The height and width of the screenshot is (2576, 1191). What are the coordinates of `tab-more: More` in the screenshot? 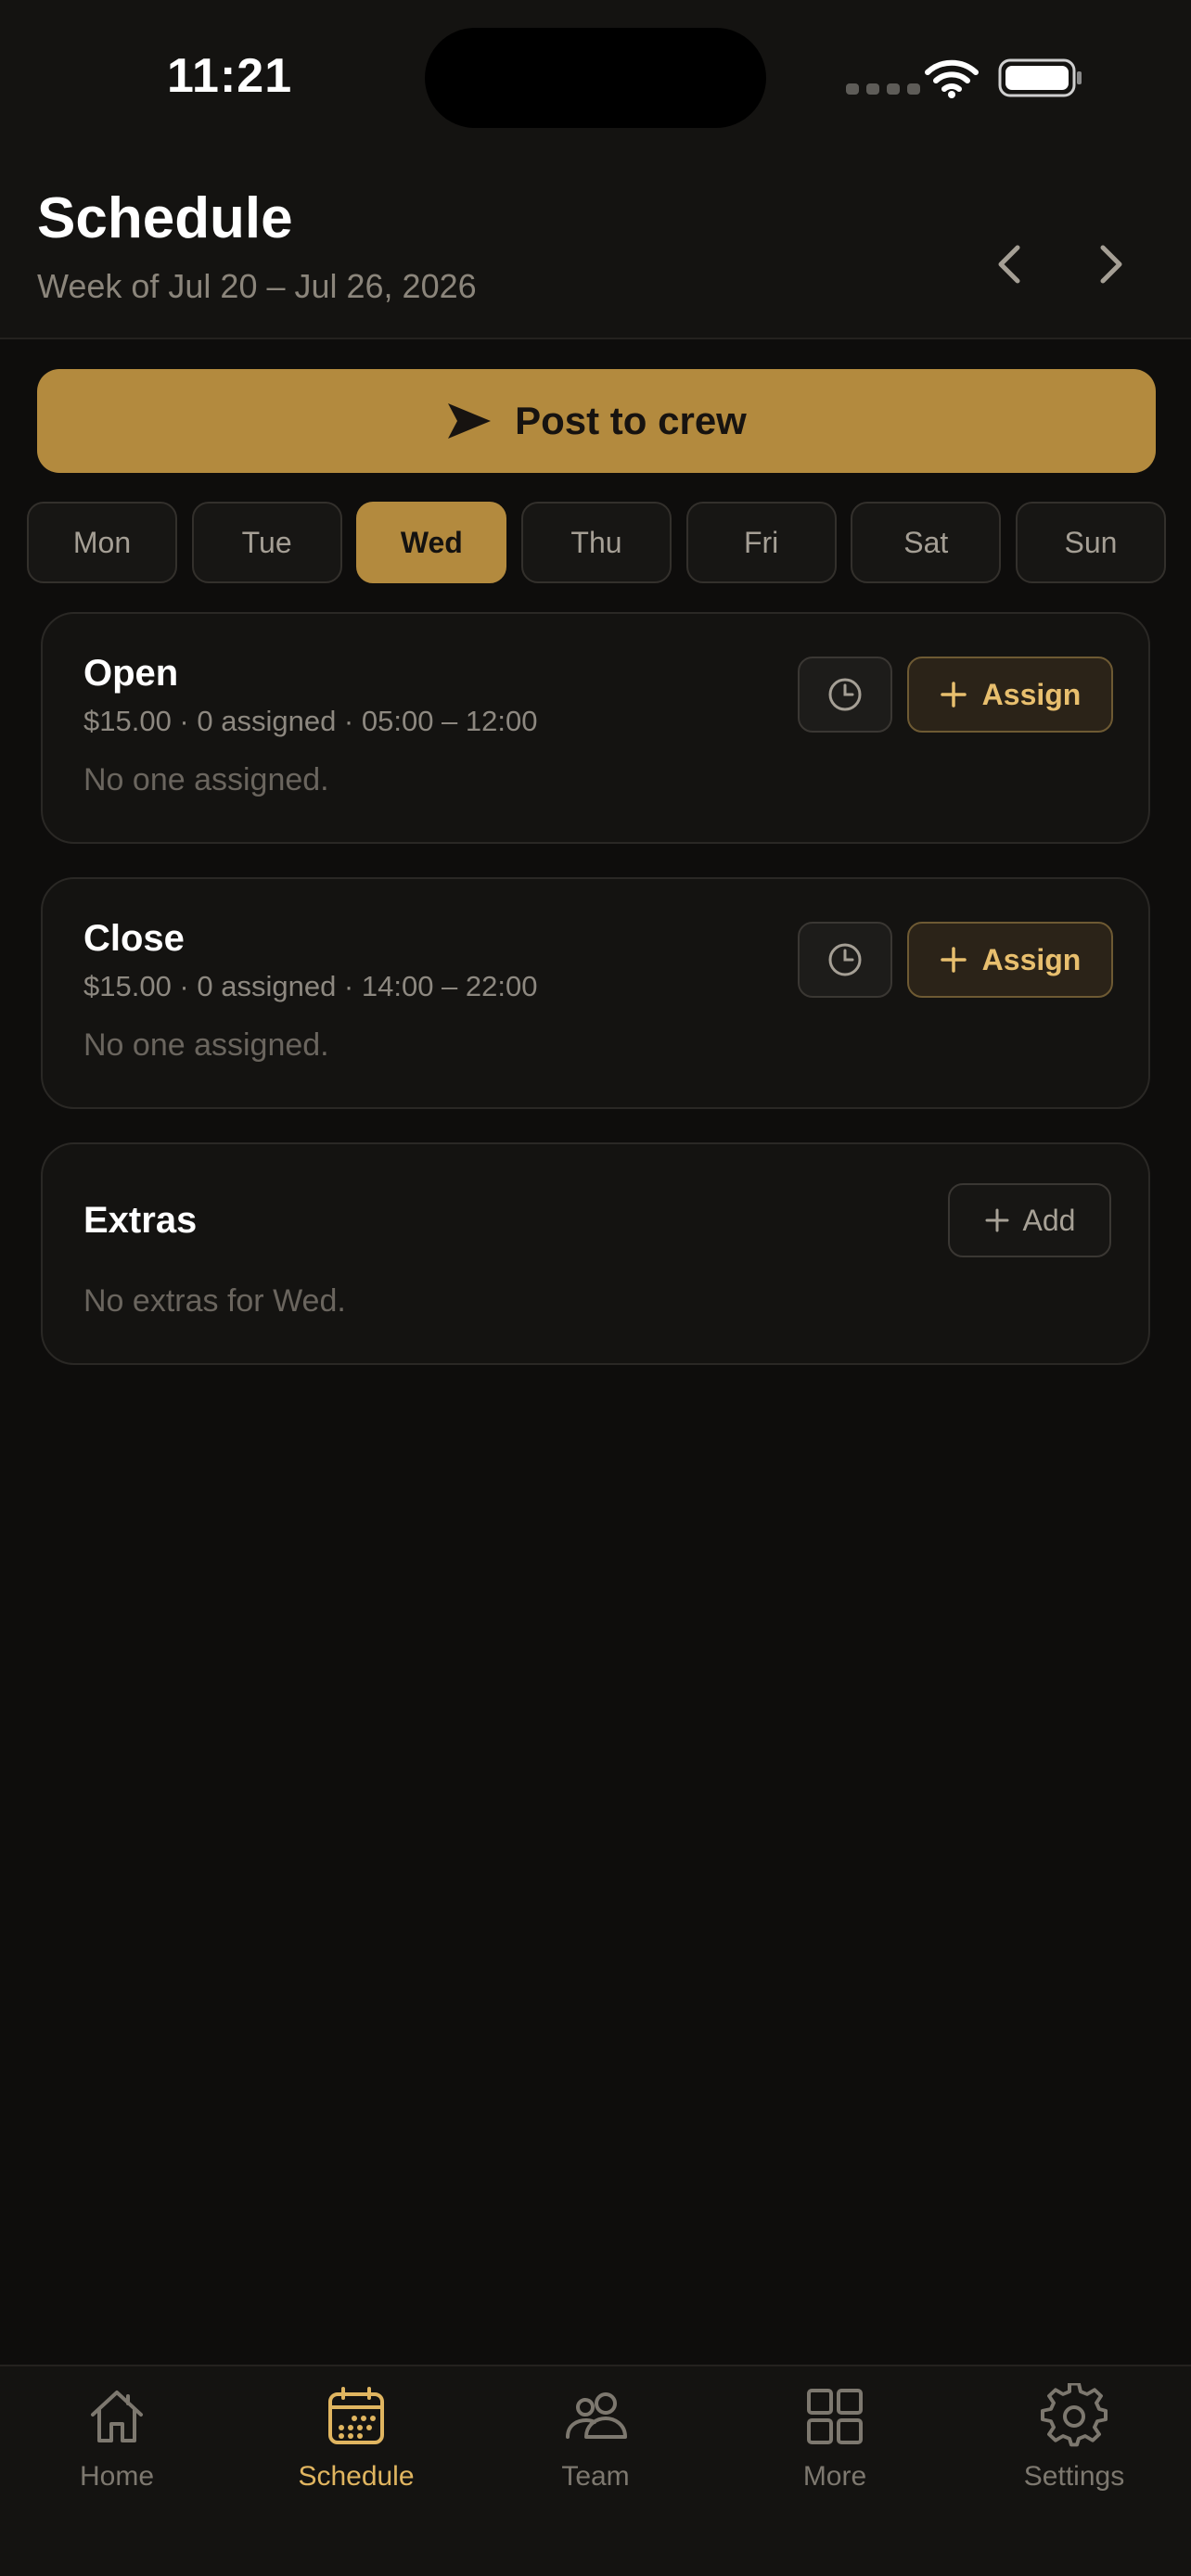 It's located at (835, 2448).